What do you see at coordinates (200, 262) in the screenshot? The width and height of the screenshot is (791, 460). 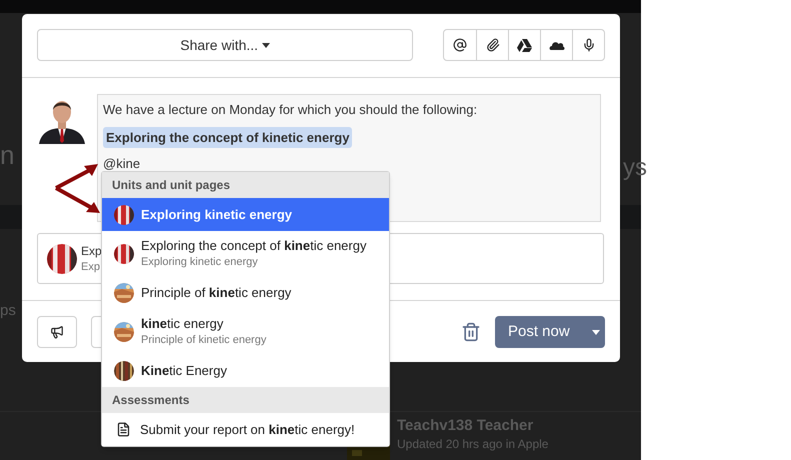 I see `option-subtitle: Exploring kinetic energy` at bounding box center [200, 262].